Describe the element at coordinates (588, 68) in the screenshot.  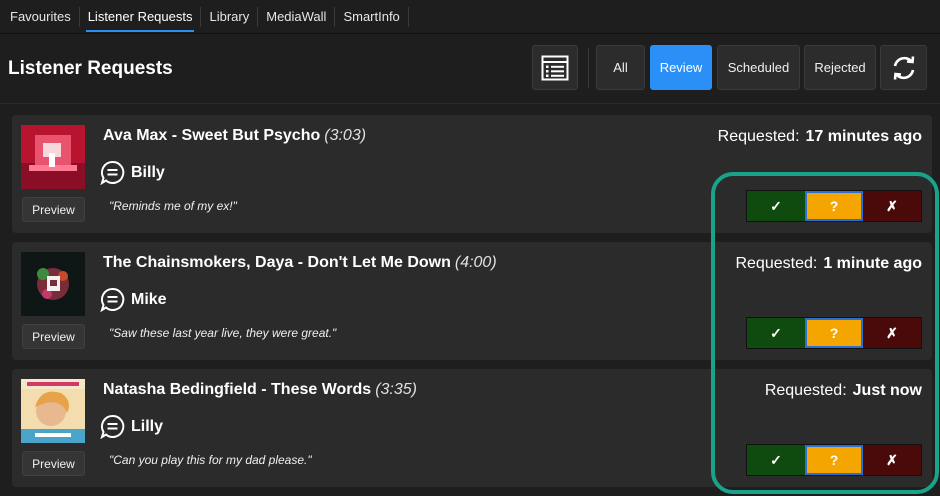
I see `header-divider` at that location.